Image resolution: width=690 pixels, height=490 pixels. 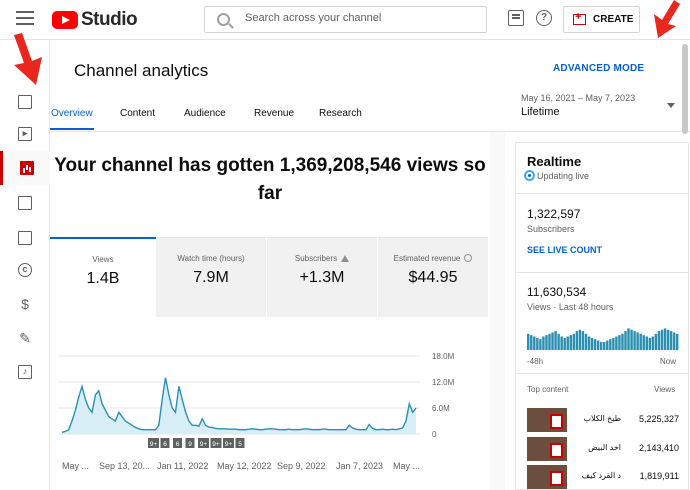 I want to click on subtitles-icon, so click(x=25, y=238).